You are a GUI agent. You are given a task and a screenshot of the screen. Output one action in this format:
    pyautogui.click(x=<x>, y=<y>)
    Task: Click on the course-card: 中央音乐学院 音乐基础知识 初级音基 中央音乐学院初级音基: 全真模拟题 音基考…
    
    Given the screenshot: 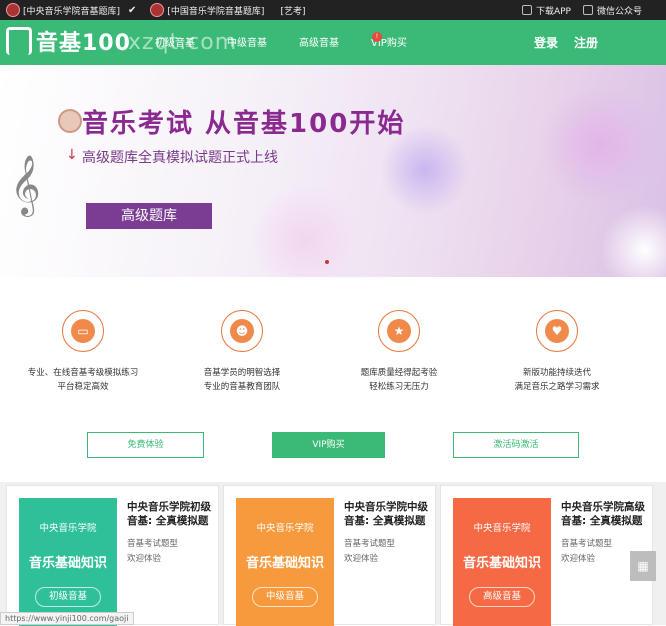 What is the action you would take?
    pyautogui.click(x=112, y=555)
    